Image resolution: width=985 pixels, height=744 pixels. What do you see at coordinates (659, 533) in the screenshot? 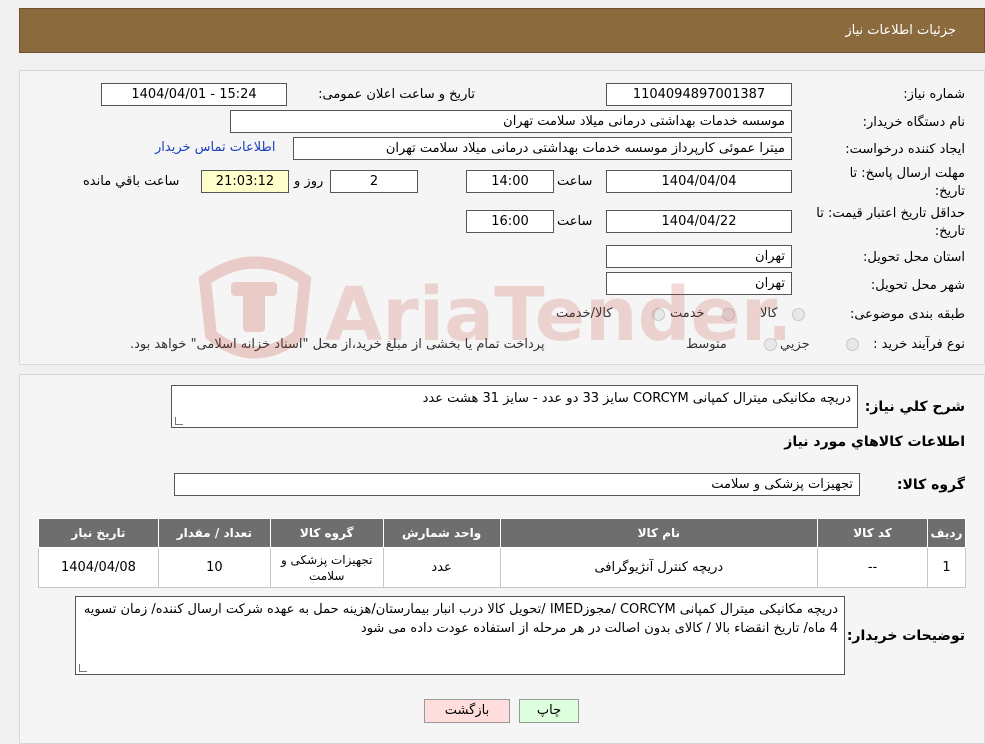
I see `col-name: نام کالا` at bounding box center [659, 533].